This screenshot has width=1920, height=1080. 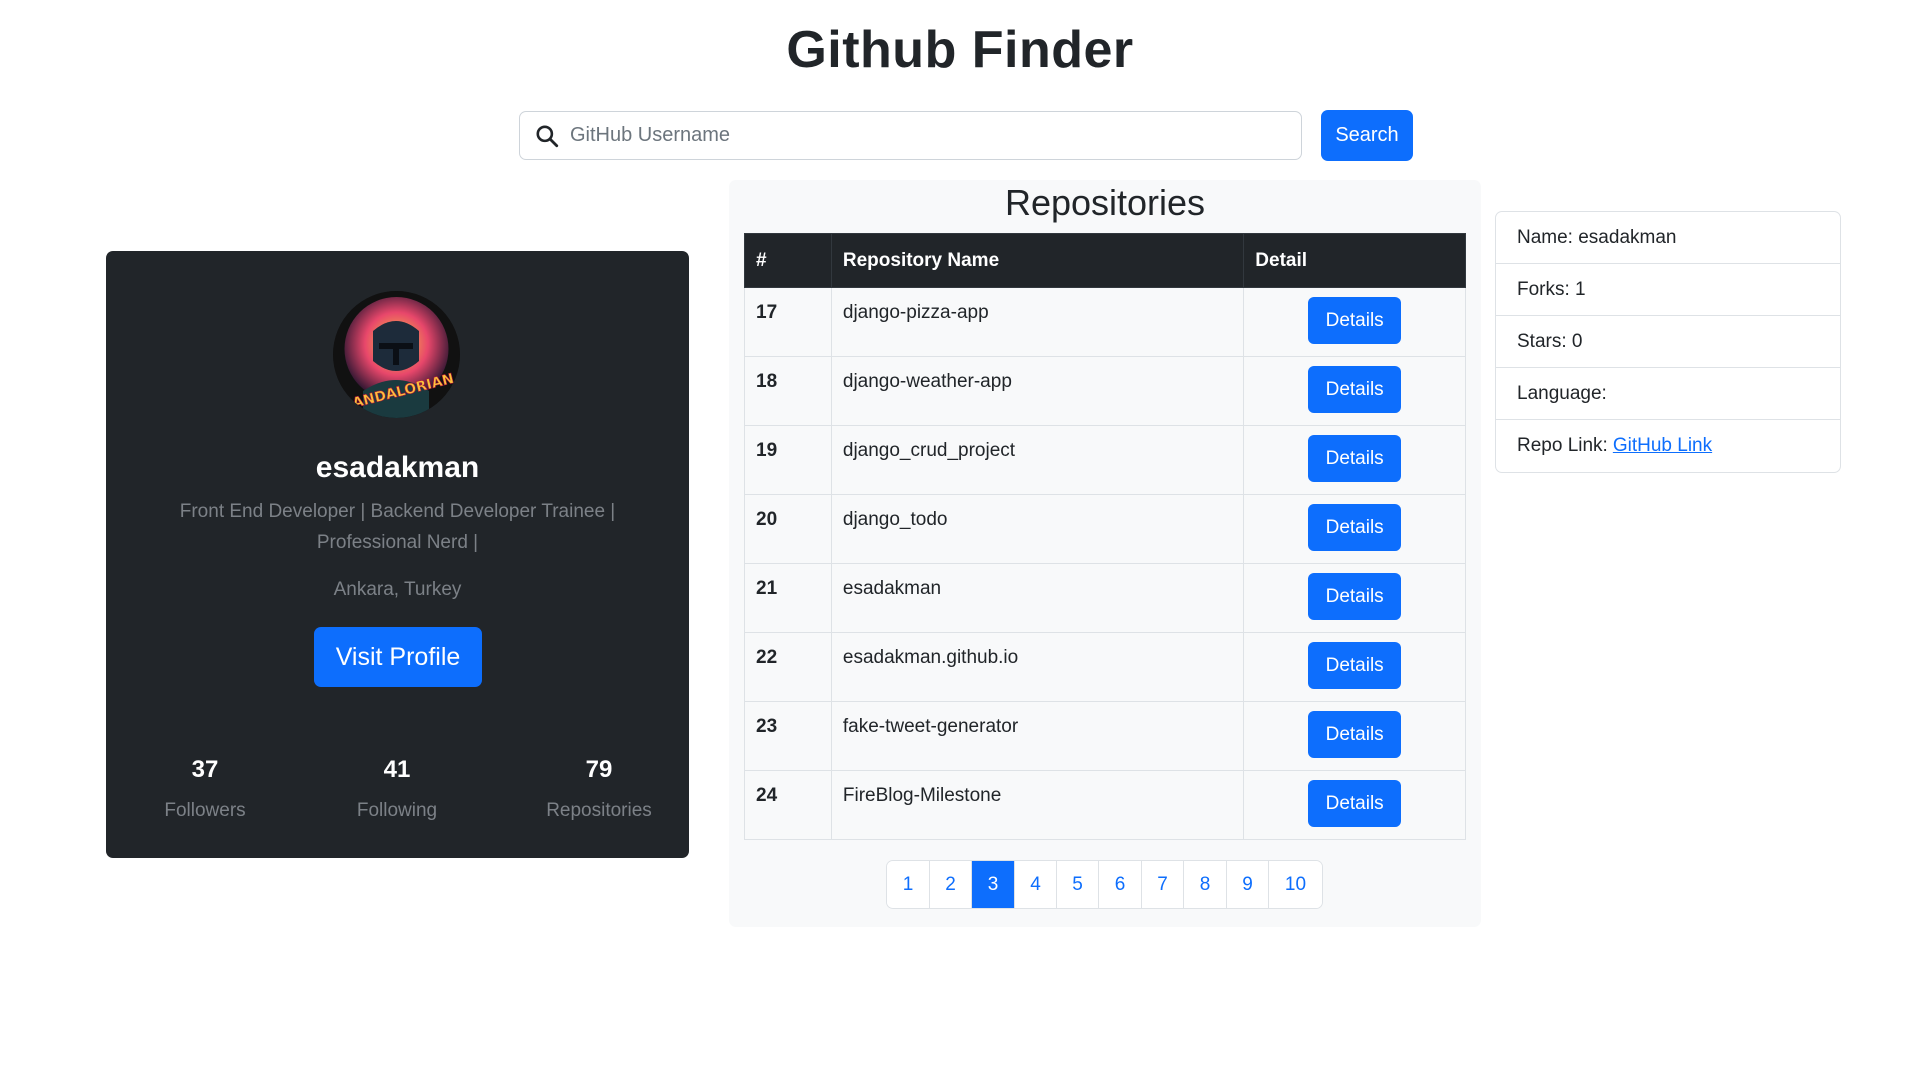 I want to click on detail-repo-link: Repo Link: GitHub Link, so click(x=1668, y=446).